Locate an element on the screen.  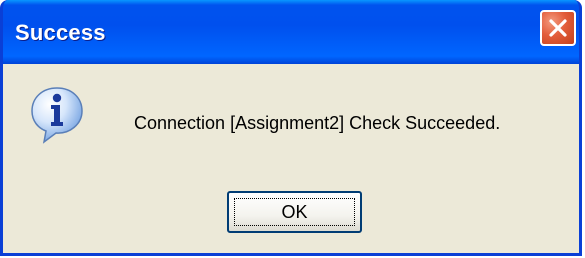
info-icon is located at coordinates (57, 115).